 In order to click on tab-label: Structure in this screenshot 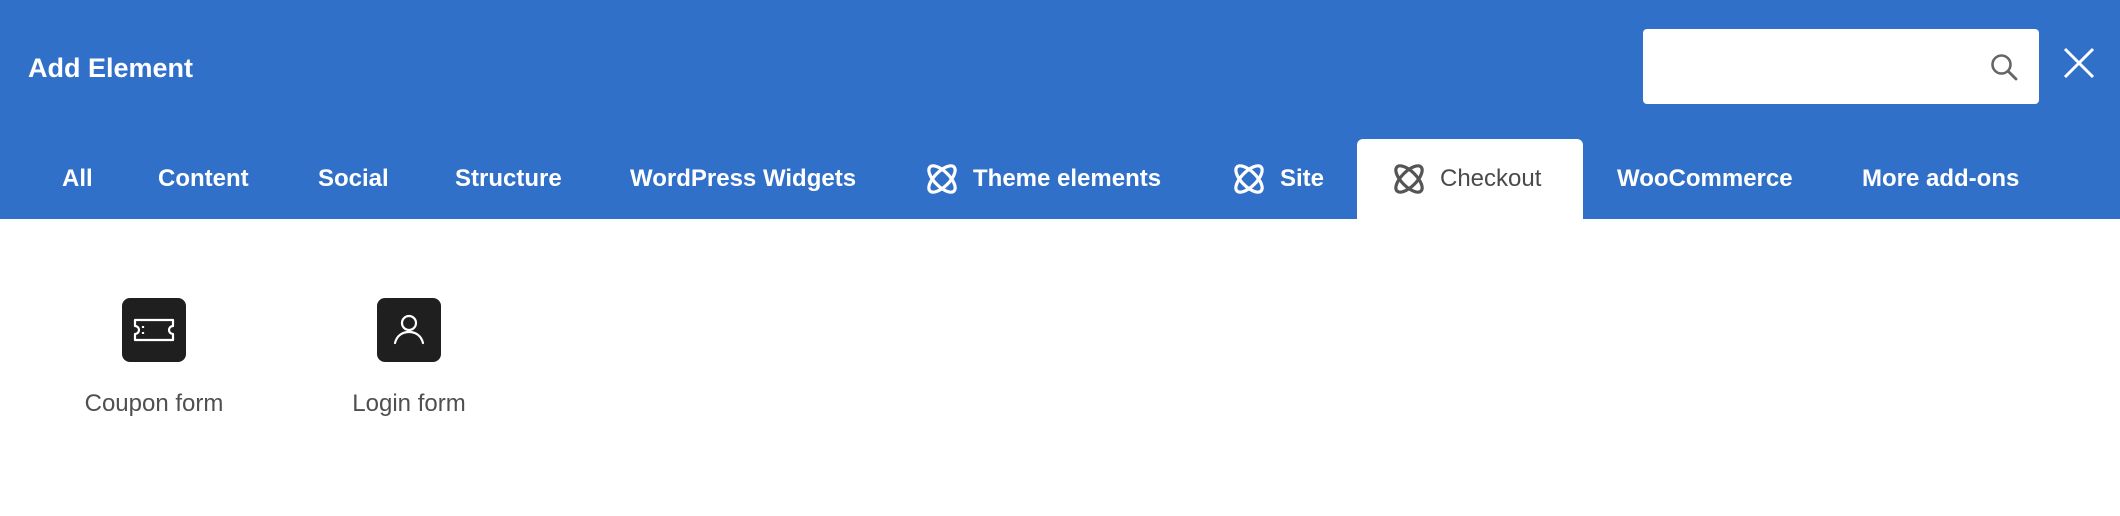, I will do `click(508, 178)`.